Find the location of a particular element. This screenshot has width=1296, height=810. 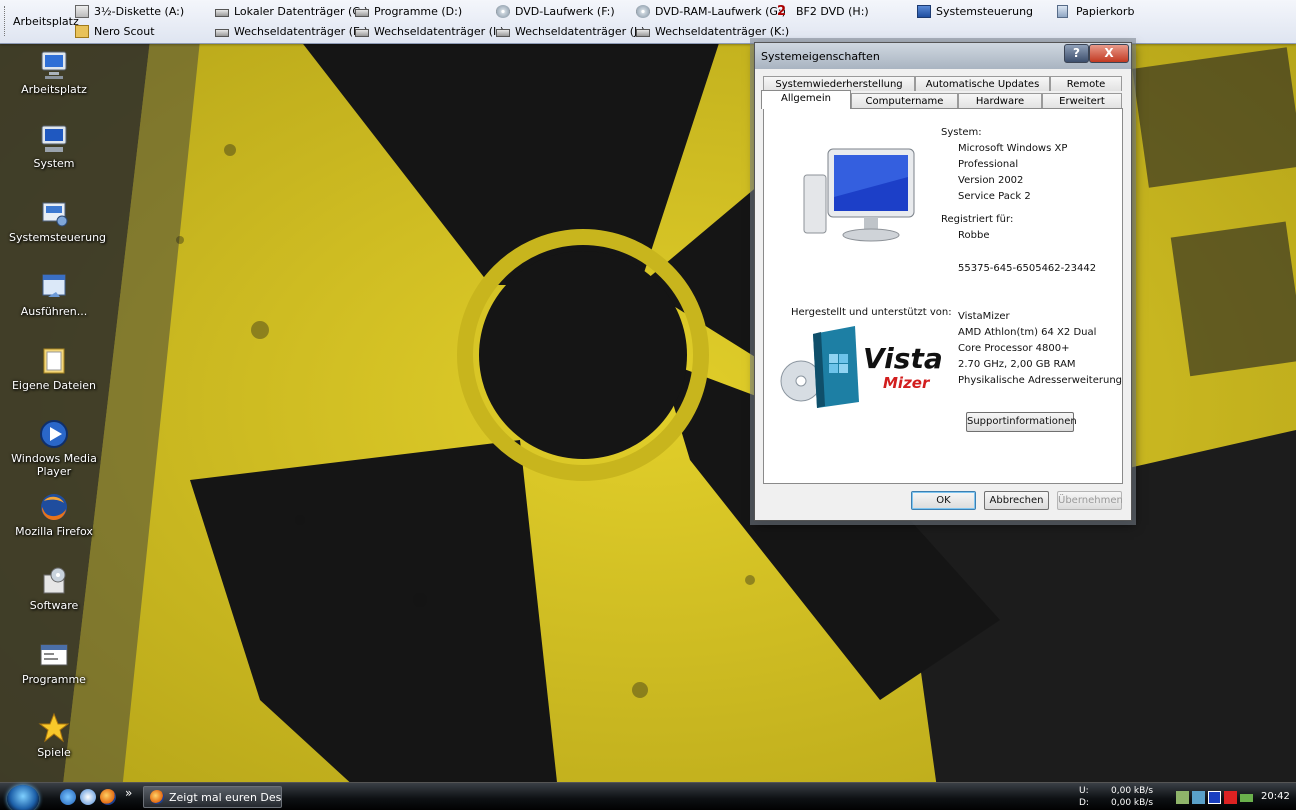

firefox-quicklaunch-icon is located at coordinates (108, 797).